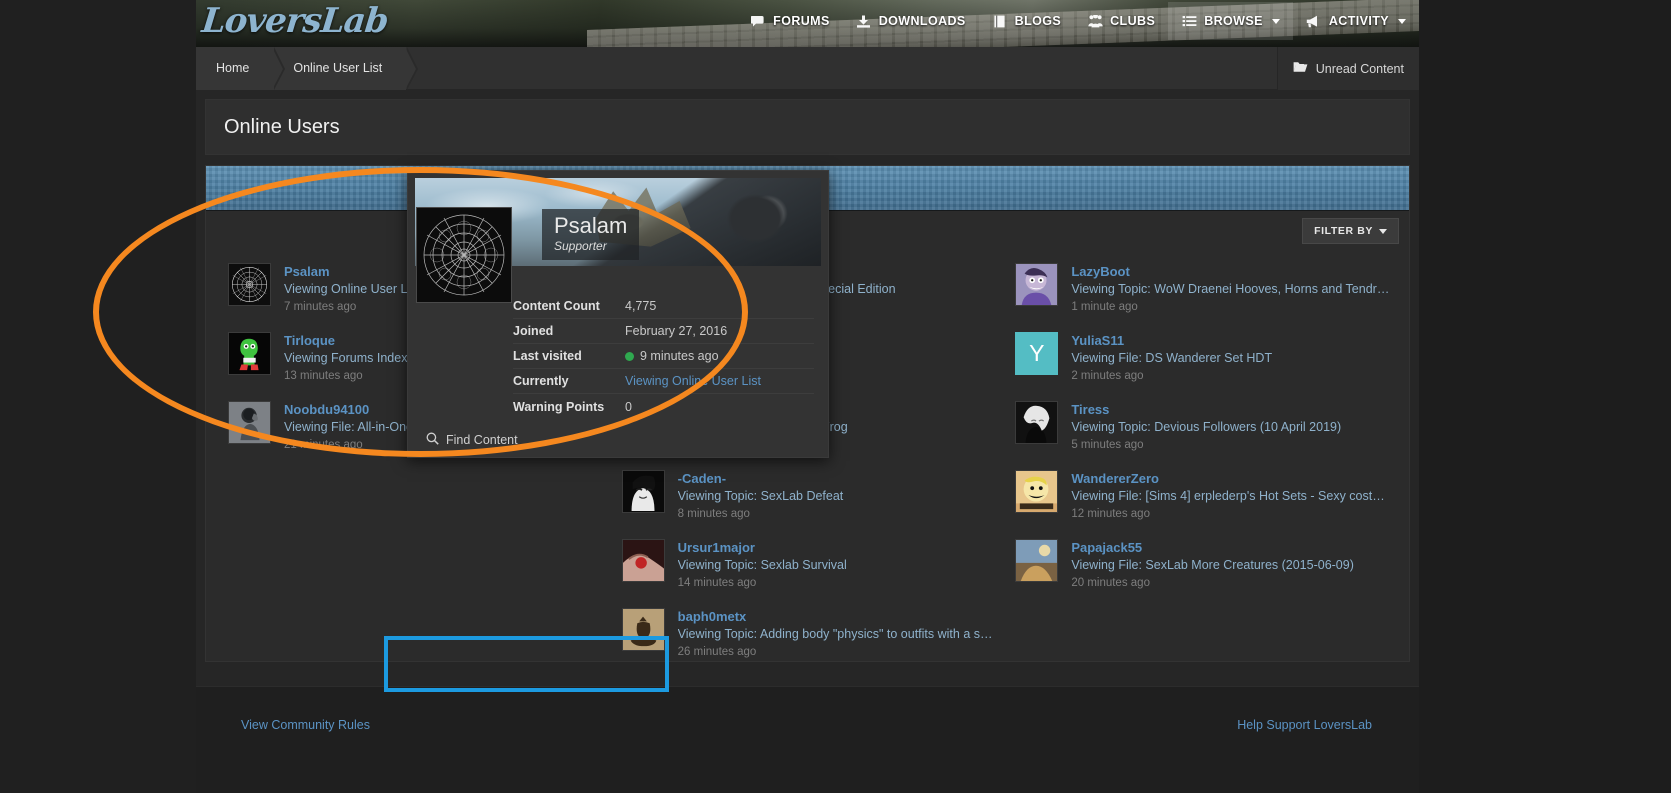 This screenshot has height=793, width=1671. What do you see at coordinates (838, 547) in the screenshot?
I see `online-user-name: Ursur1major` at bounding box center [838, 547].